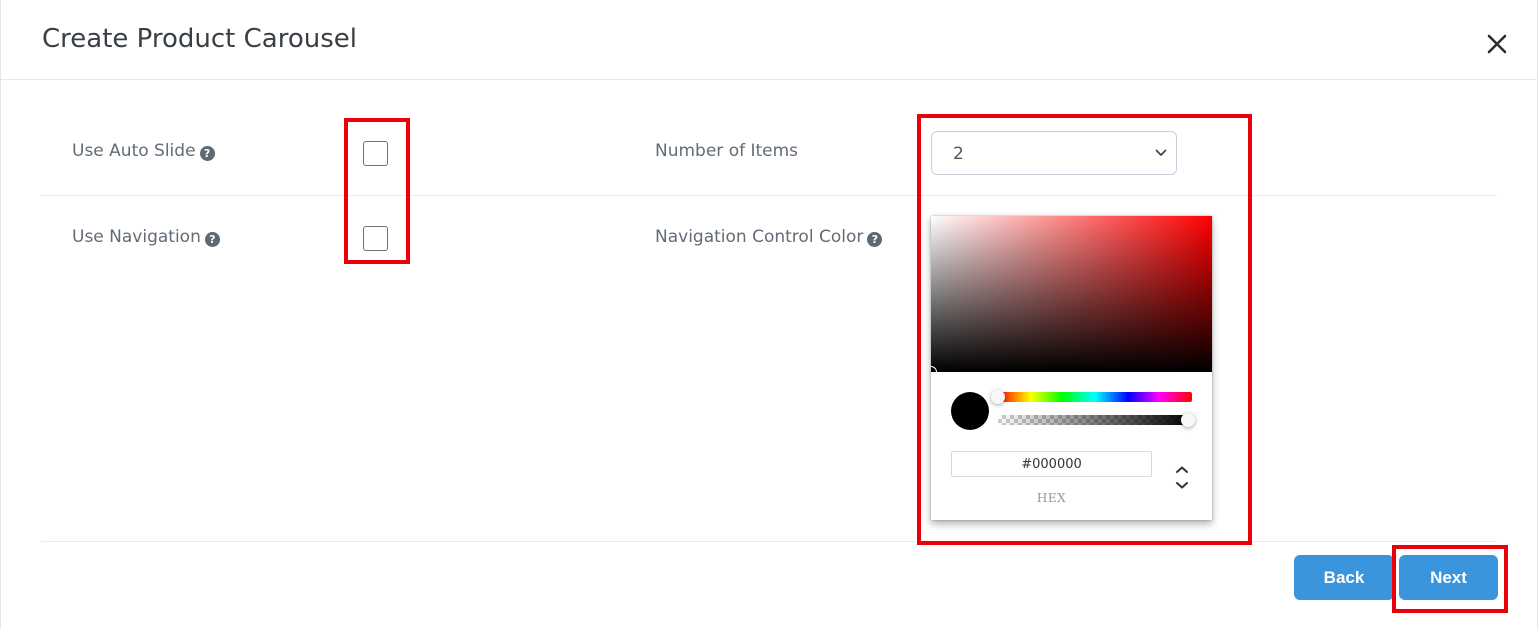  What do you see at coordinates (727, 151) in the screenshot?
I see `number-of-items-label: Number of Items` at bounding box center [727, 151].